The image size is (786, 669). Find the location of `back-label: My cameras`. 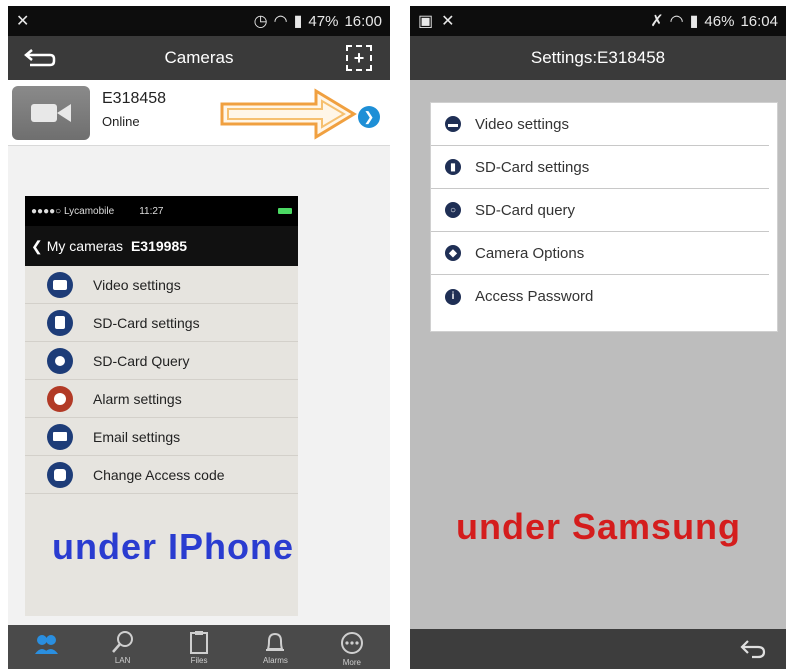

back-label: My cameras is located at coordinates (85, 246).